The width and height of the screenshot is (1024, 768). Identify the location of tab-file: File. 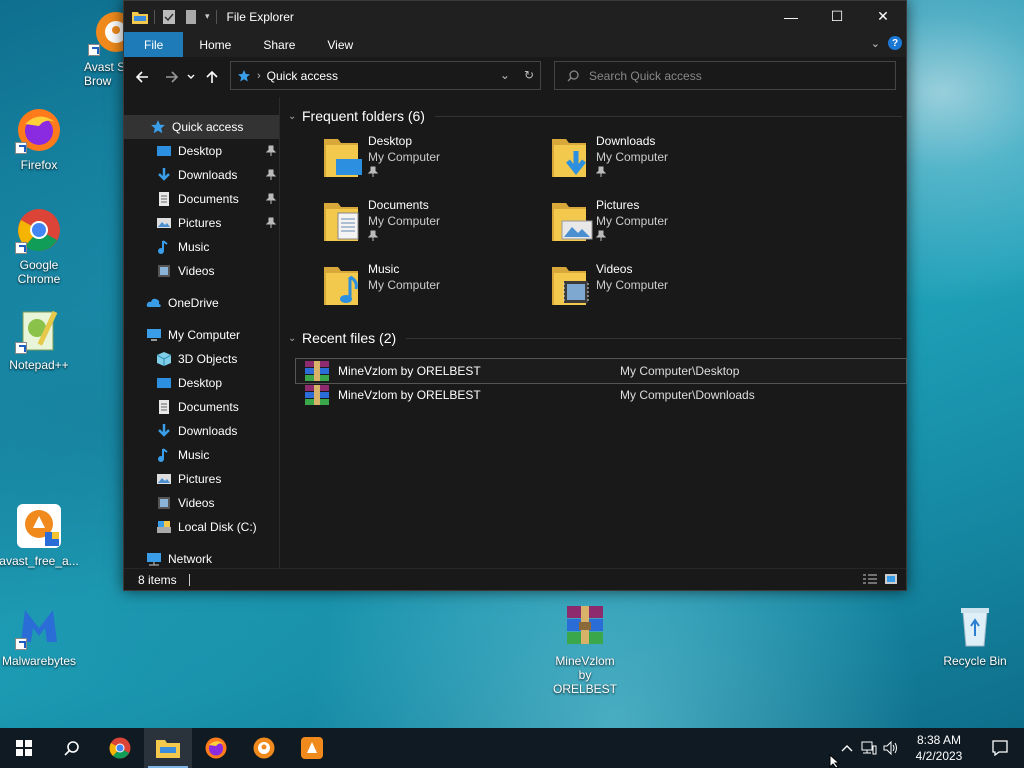
(154, 44).